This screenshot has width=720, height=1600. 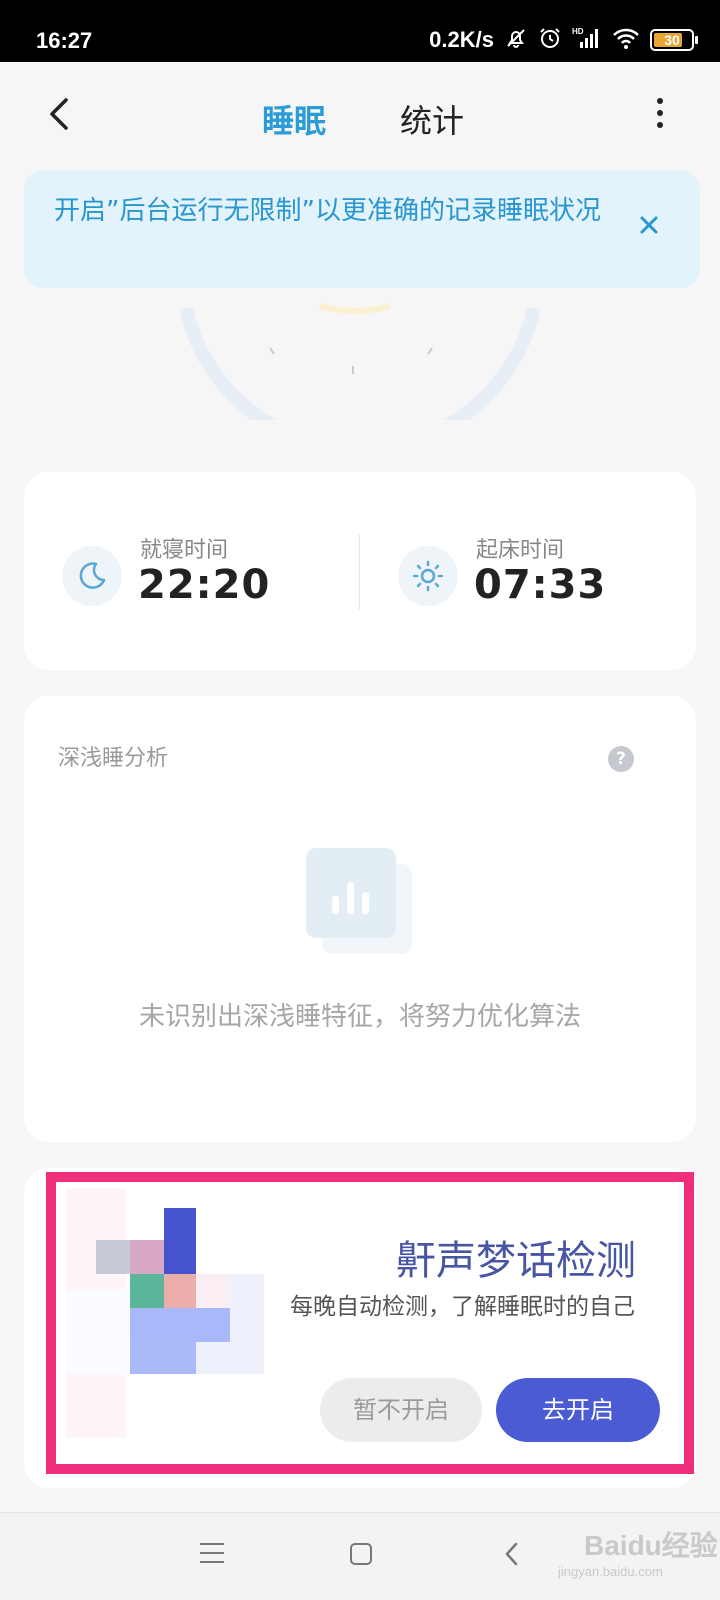 What do you see at coordinates (610, 1571) in the screenshot?
I see `watermark-url: jingyan.baidu.com` at bounding box center [610, 1571].